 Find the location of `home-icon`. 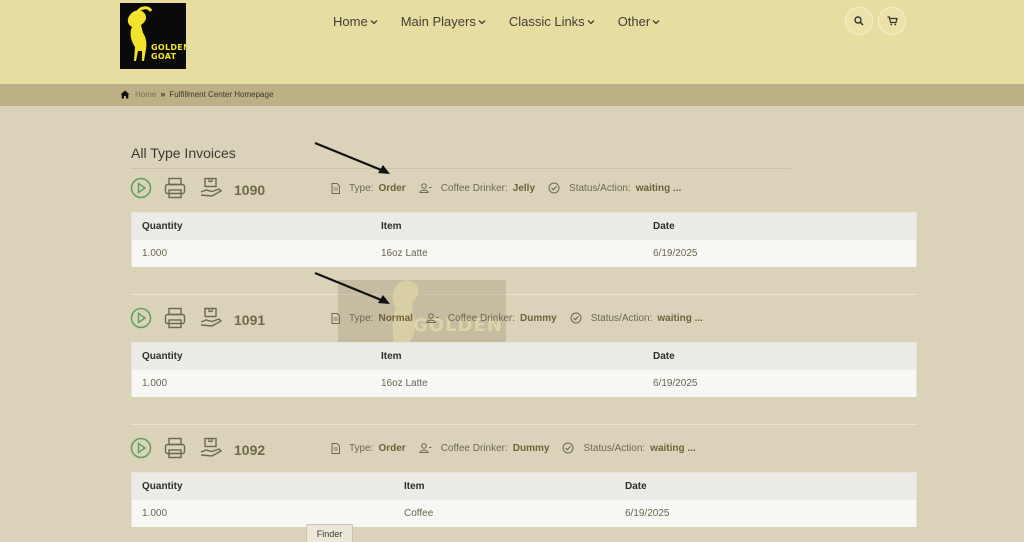

home-icon is located at coordinates (125, 94).